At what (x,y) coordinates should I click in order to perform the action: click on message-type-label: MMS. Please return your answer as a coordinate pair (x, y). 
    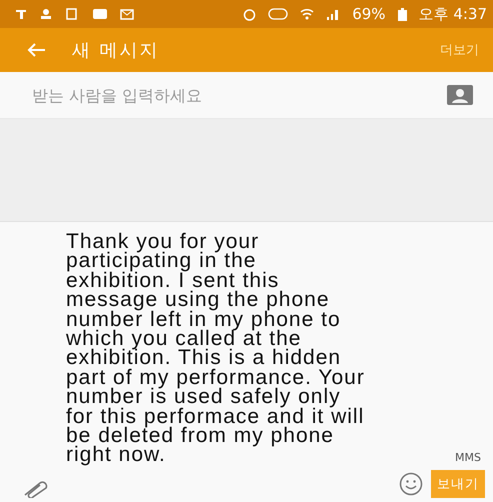
    Looking at the image, I should click on (468, 457).